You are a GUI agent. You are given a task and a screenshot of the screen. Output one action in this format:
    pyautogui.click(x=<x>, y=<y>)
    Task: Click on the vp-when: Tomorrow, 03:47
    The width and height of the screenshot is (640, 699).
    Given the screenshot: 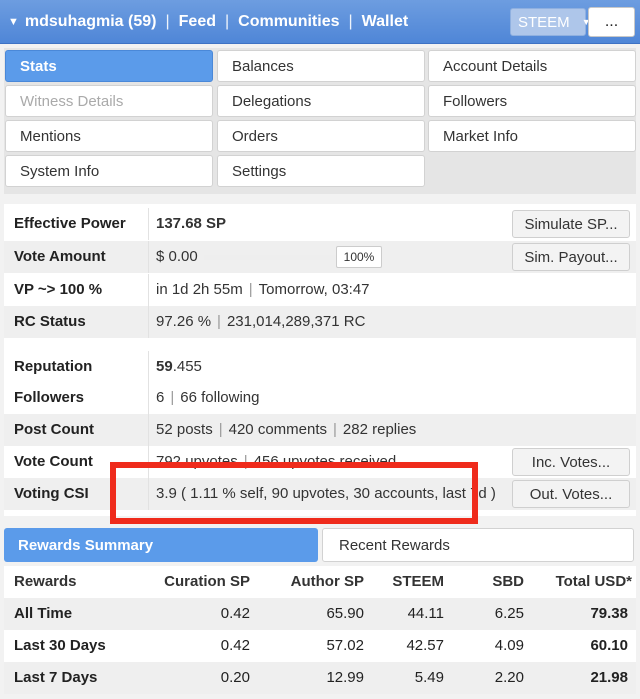 What is the action you would take?
    pyautogui.click(x=314, y=289)
    